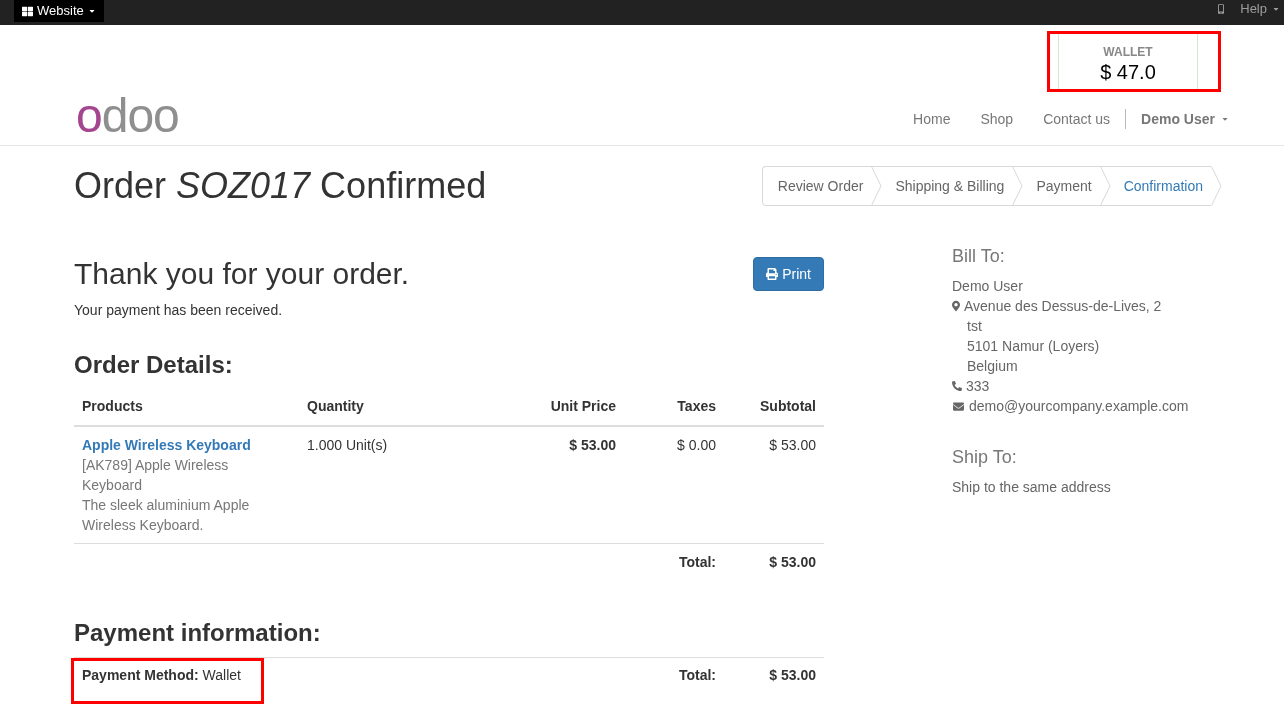  I want to click on column-header: Taxes, so click(696, 406).